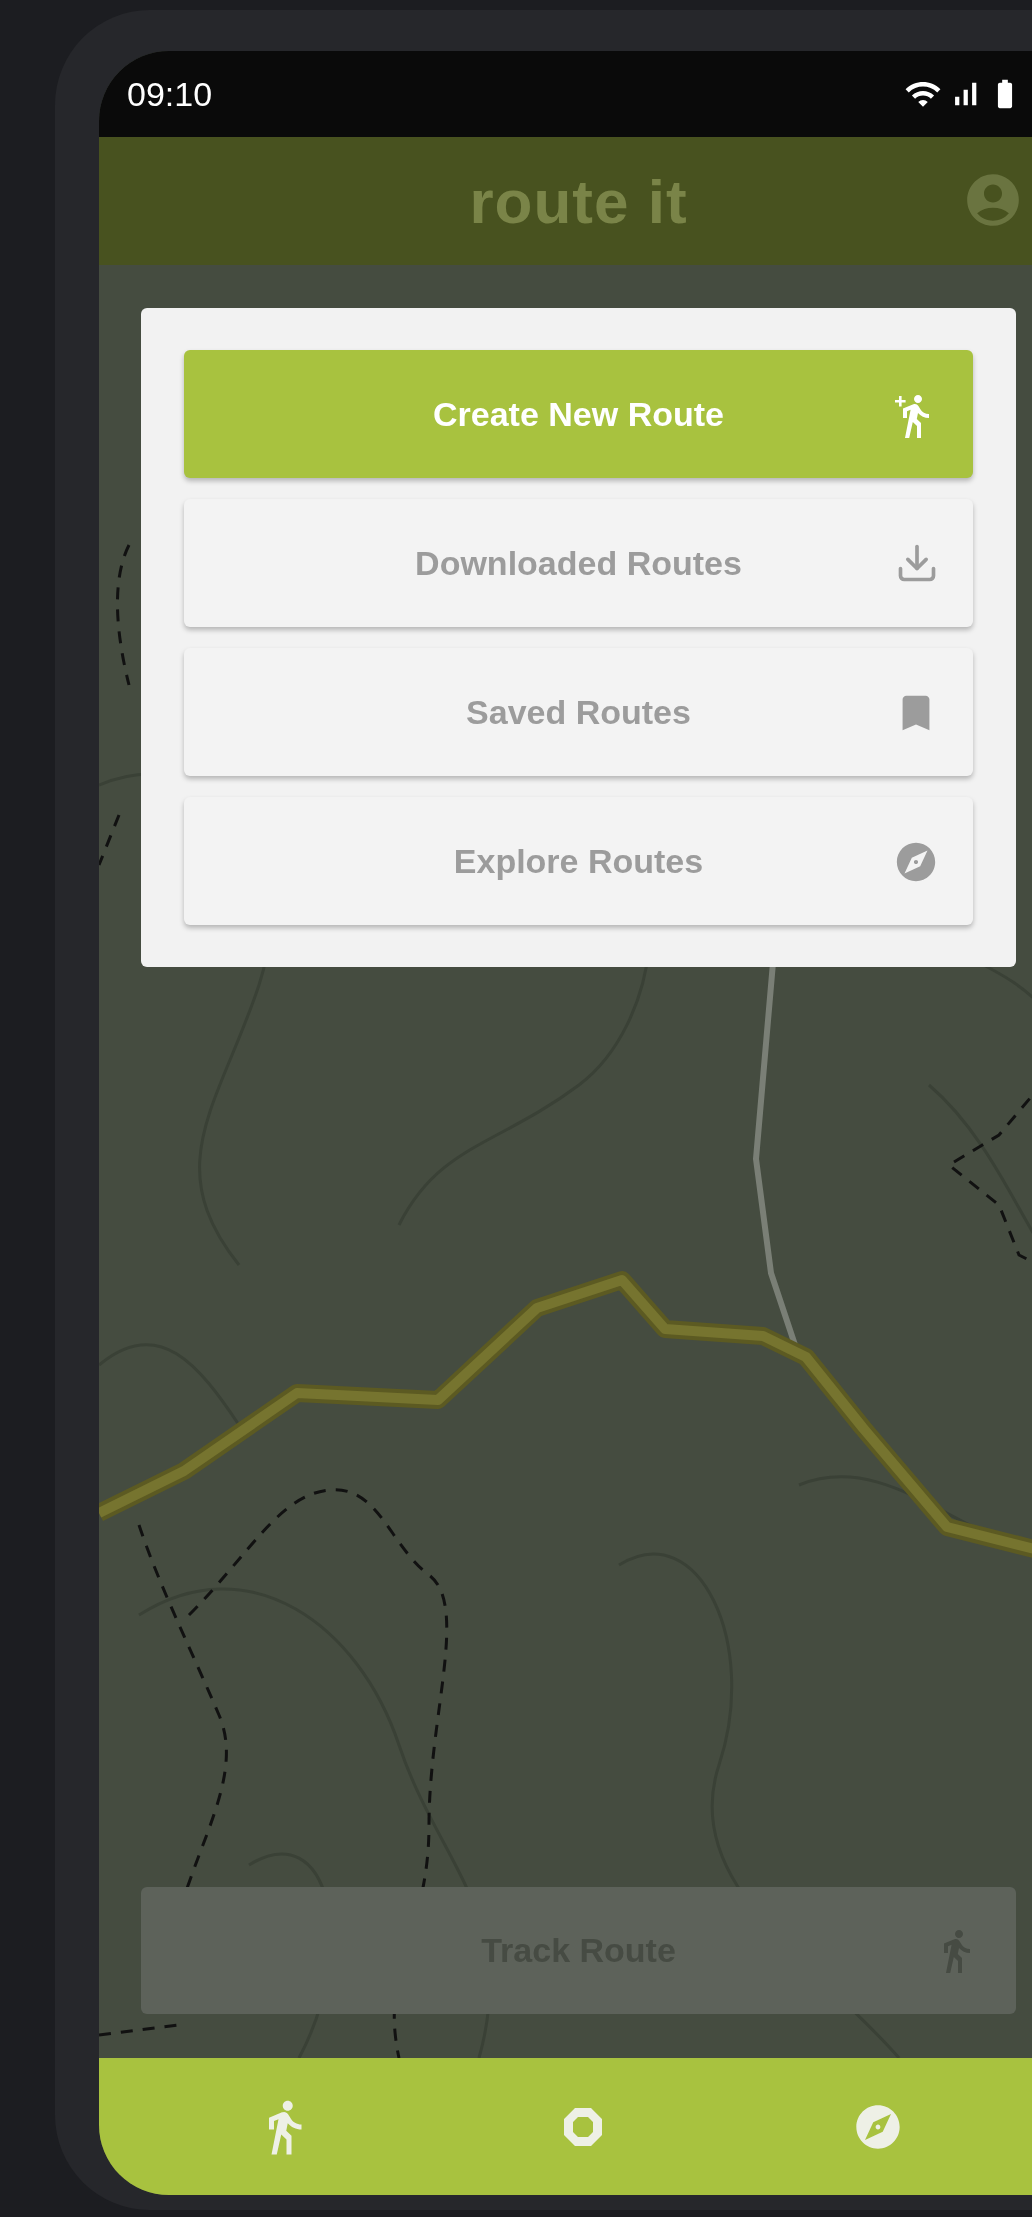  What do you see at coordinates (578, 414) in the screenshot?
I see `route-menu-button: Create New Route` at bounding box center [578, 414].